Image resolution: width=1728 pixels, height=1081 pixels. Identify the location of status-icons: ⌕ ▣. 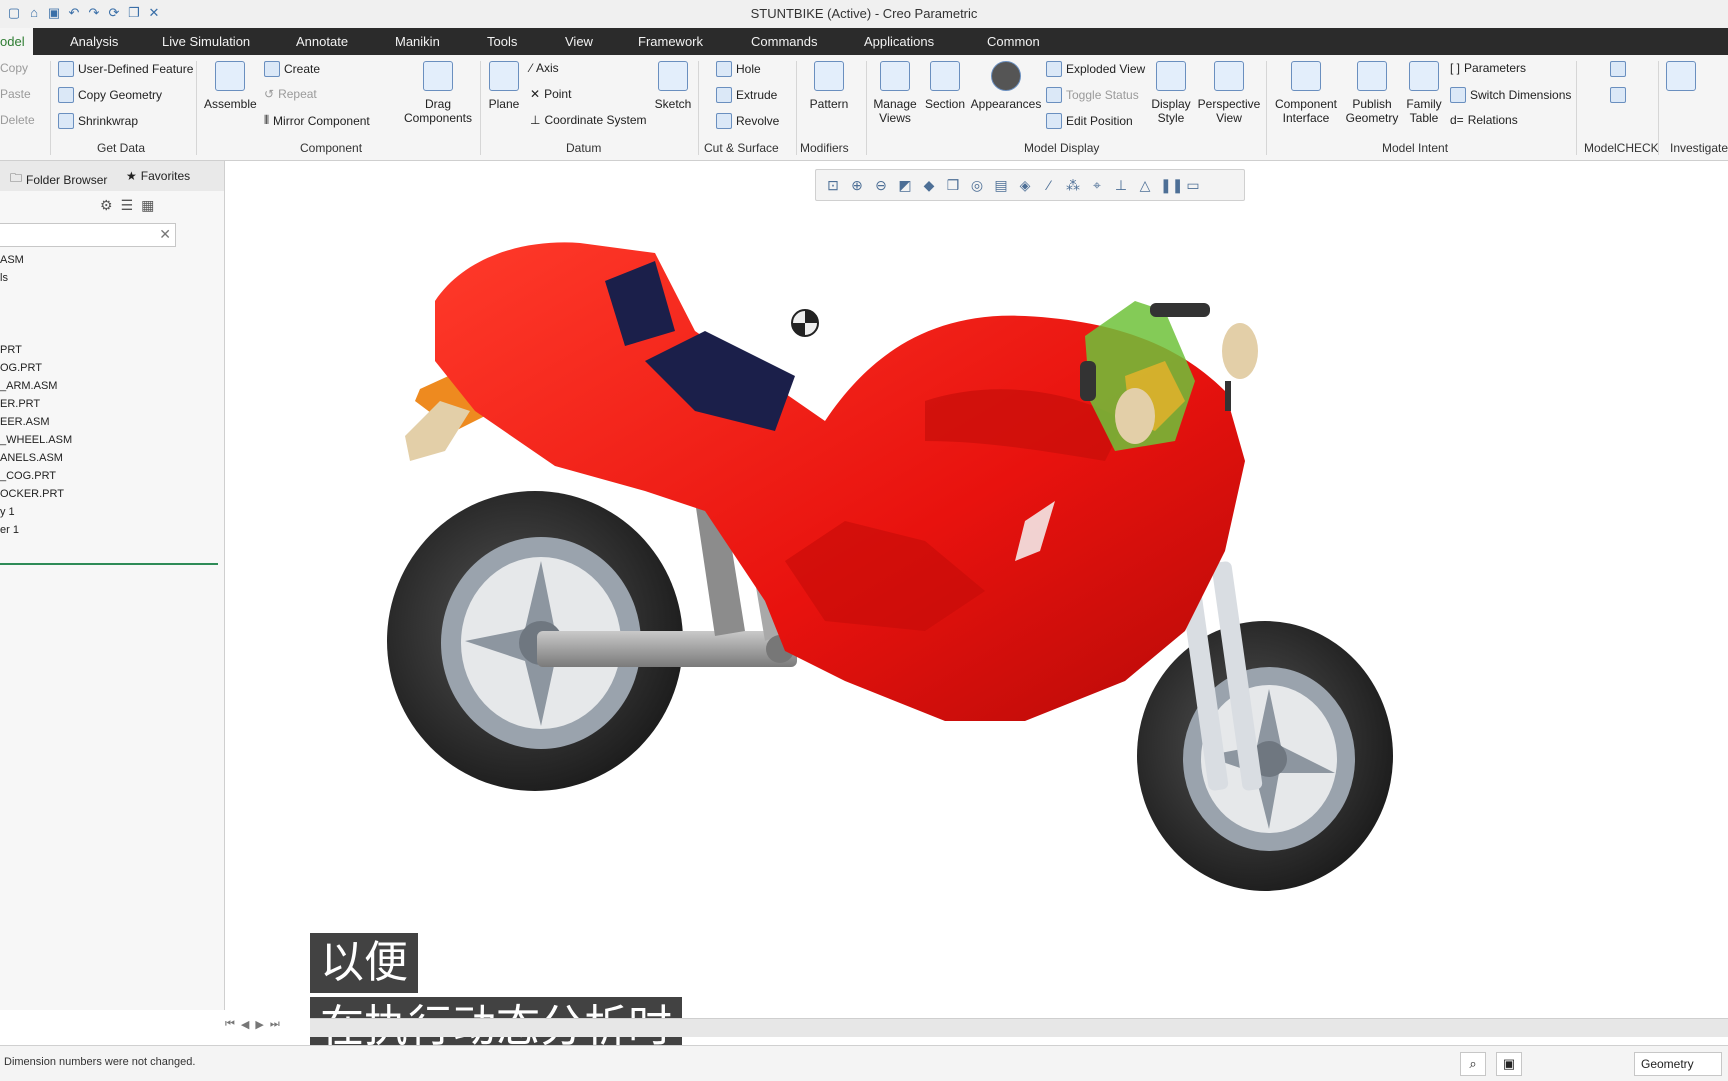
(1491, 1064).